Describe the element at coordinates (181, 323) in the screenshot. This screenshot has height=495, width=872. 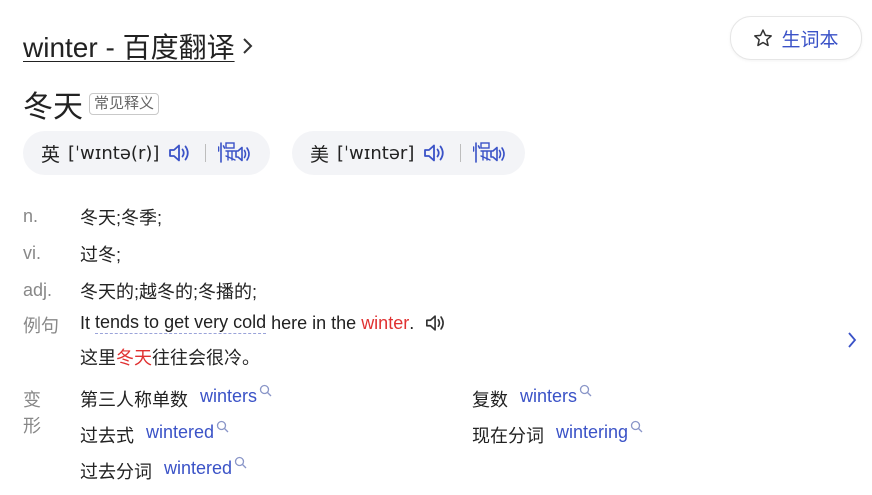
I see `example-phrase-link: tends to get very cold` at that location.